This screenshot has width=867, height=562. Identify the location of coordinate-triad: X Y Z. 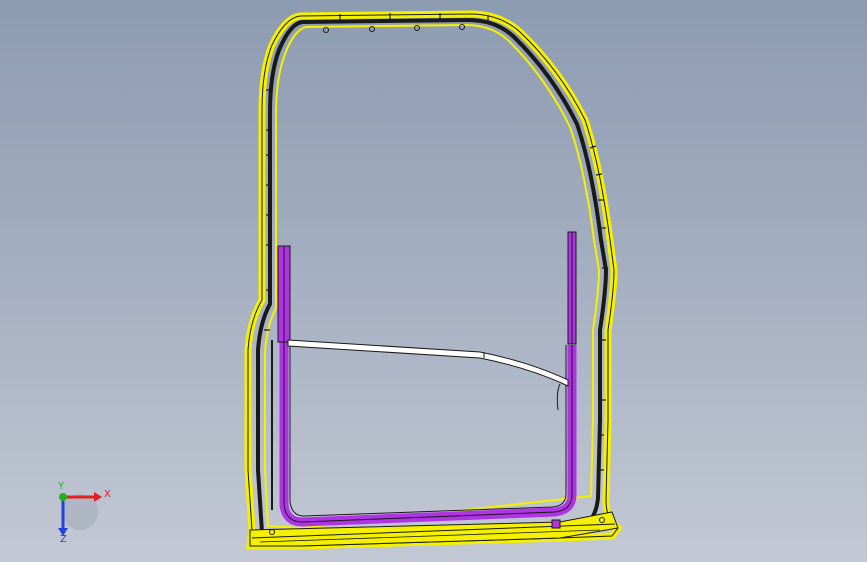
(84, 513).